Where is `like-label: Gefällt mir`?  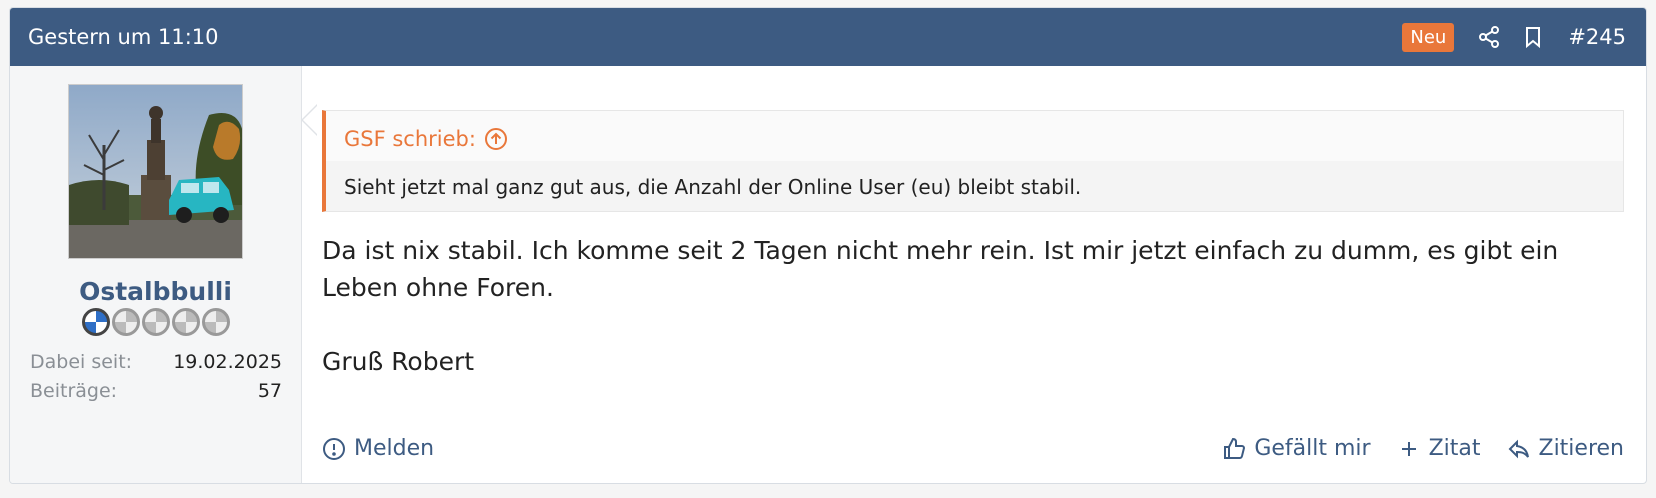
like-label: Gefällt mir is located at coordinates (1312, 448).